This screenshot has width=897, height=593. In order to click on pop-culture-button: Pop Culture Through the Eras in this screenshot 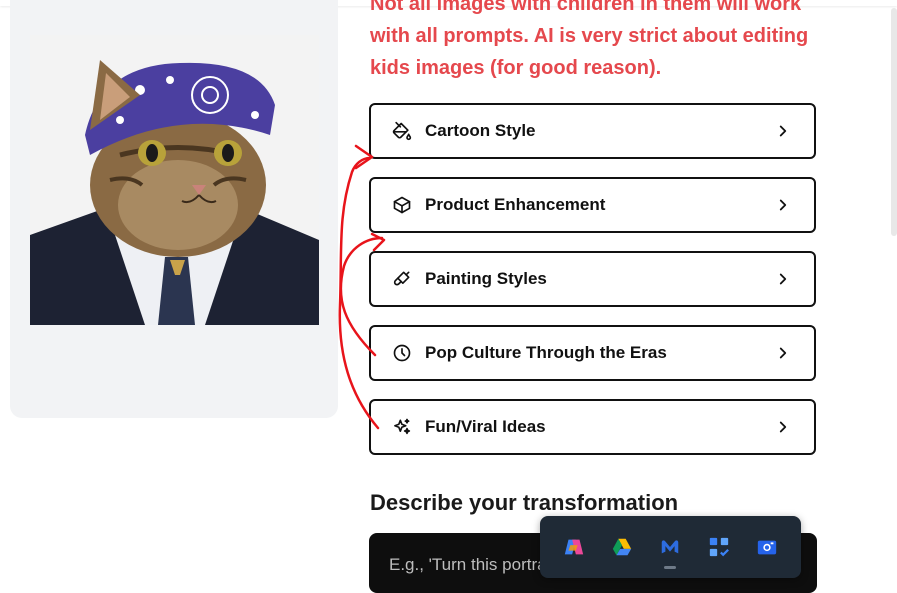, I will do `click(592, 353)`.